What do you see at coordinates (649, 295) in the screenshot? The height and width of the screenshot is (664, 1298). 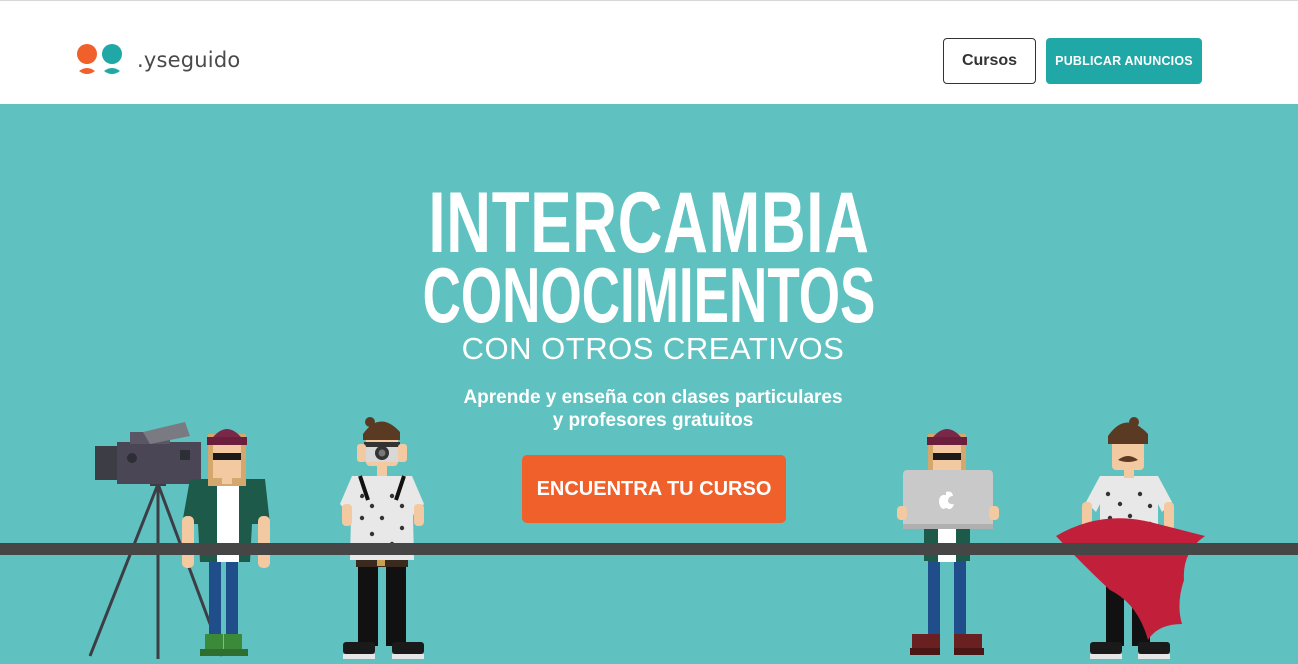 I see `headline-line-2: CONOCIMIENTOS` at bounding box center [649, 295].